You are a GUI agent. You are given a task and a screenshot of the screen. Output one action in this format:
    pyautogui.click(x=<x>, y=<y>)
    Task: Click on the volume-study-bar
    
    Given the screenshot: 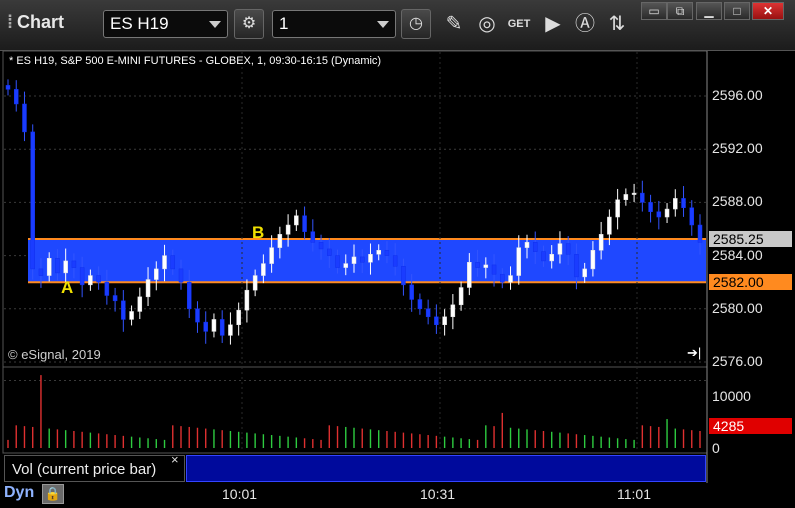 What is the action you would take?
    pyautogui.click(x=446, y=468)
    